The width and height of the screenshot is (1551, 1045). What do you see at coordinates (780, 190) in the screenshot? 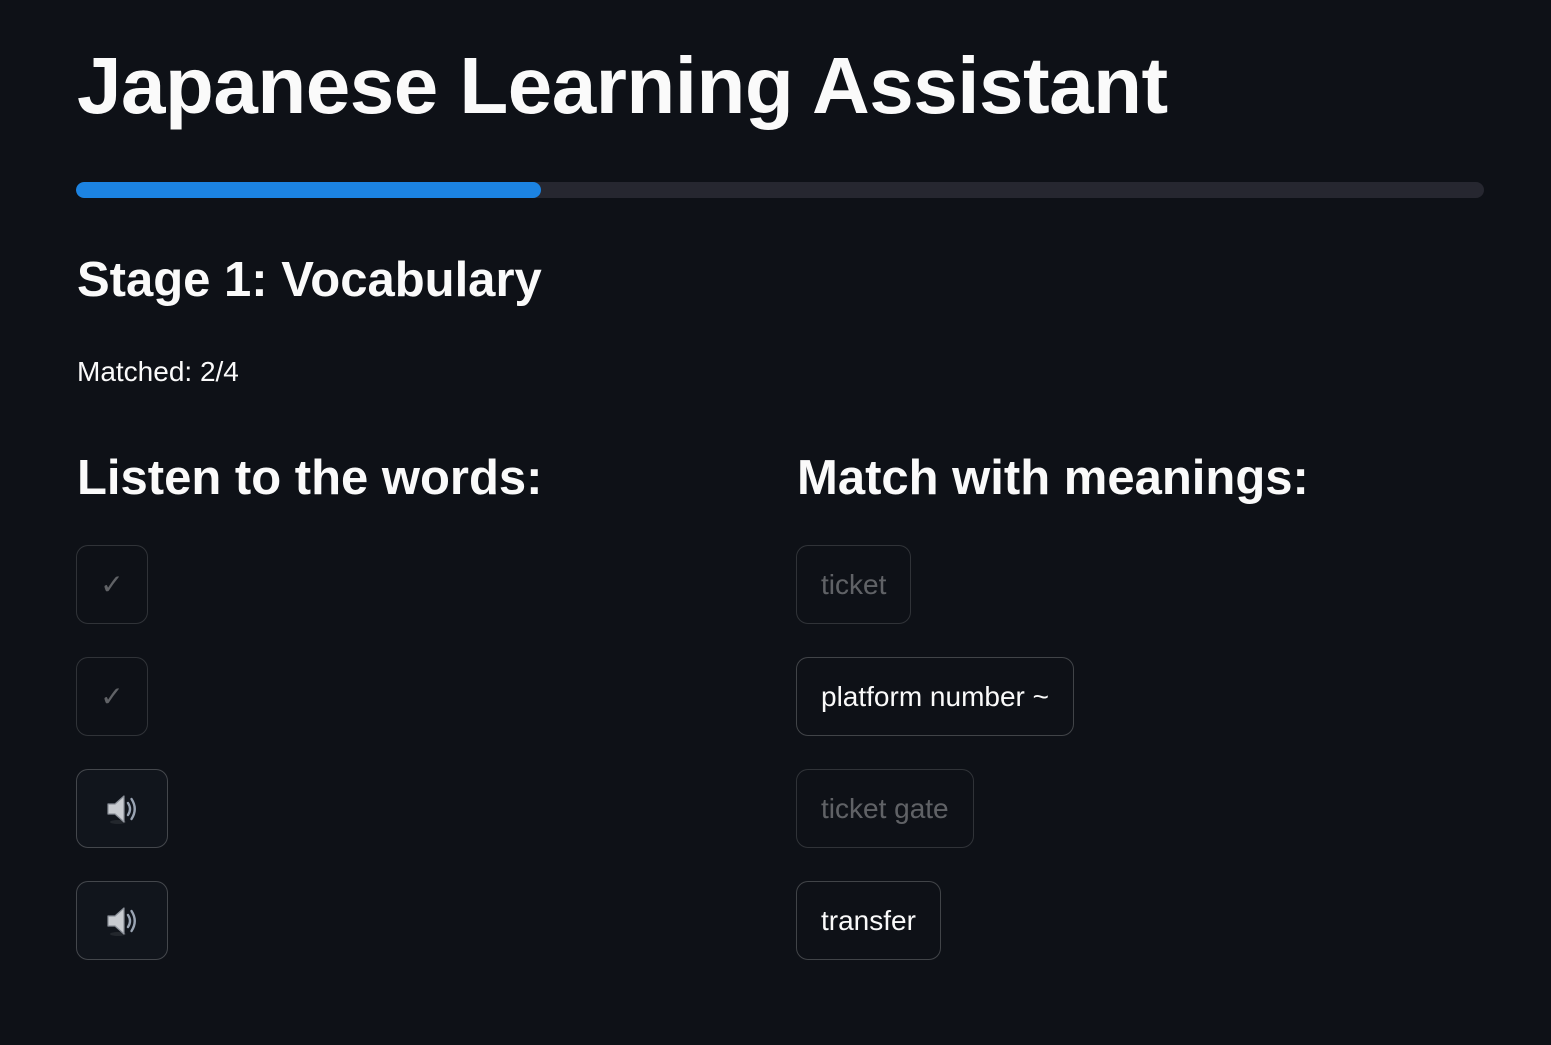
I see `progress-bar` at bounding box center [780, 190].